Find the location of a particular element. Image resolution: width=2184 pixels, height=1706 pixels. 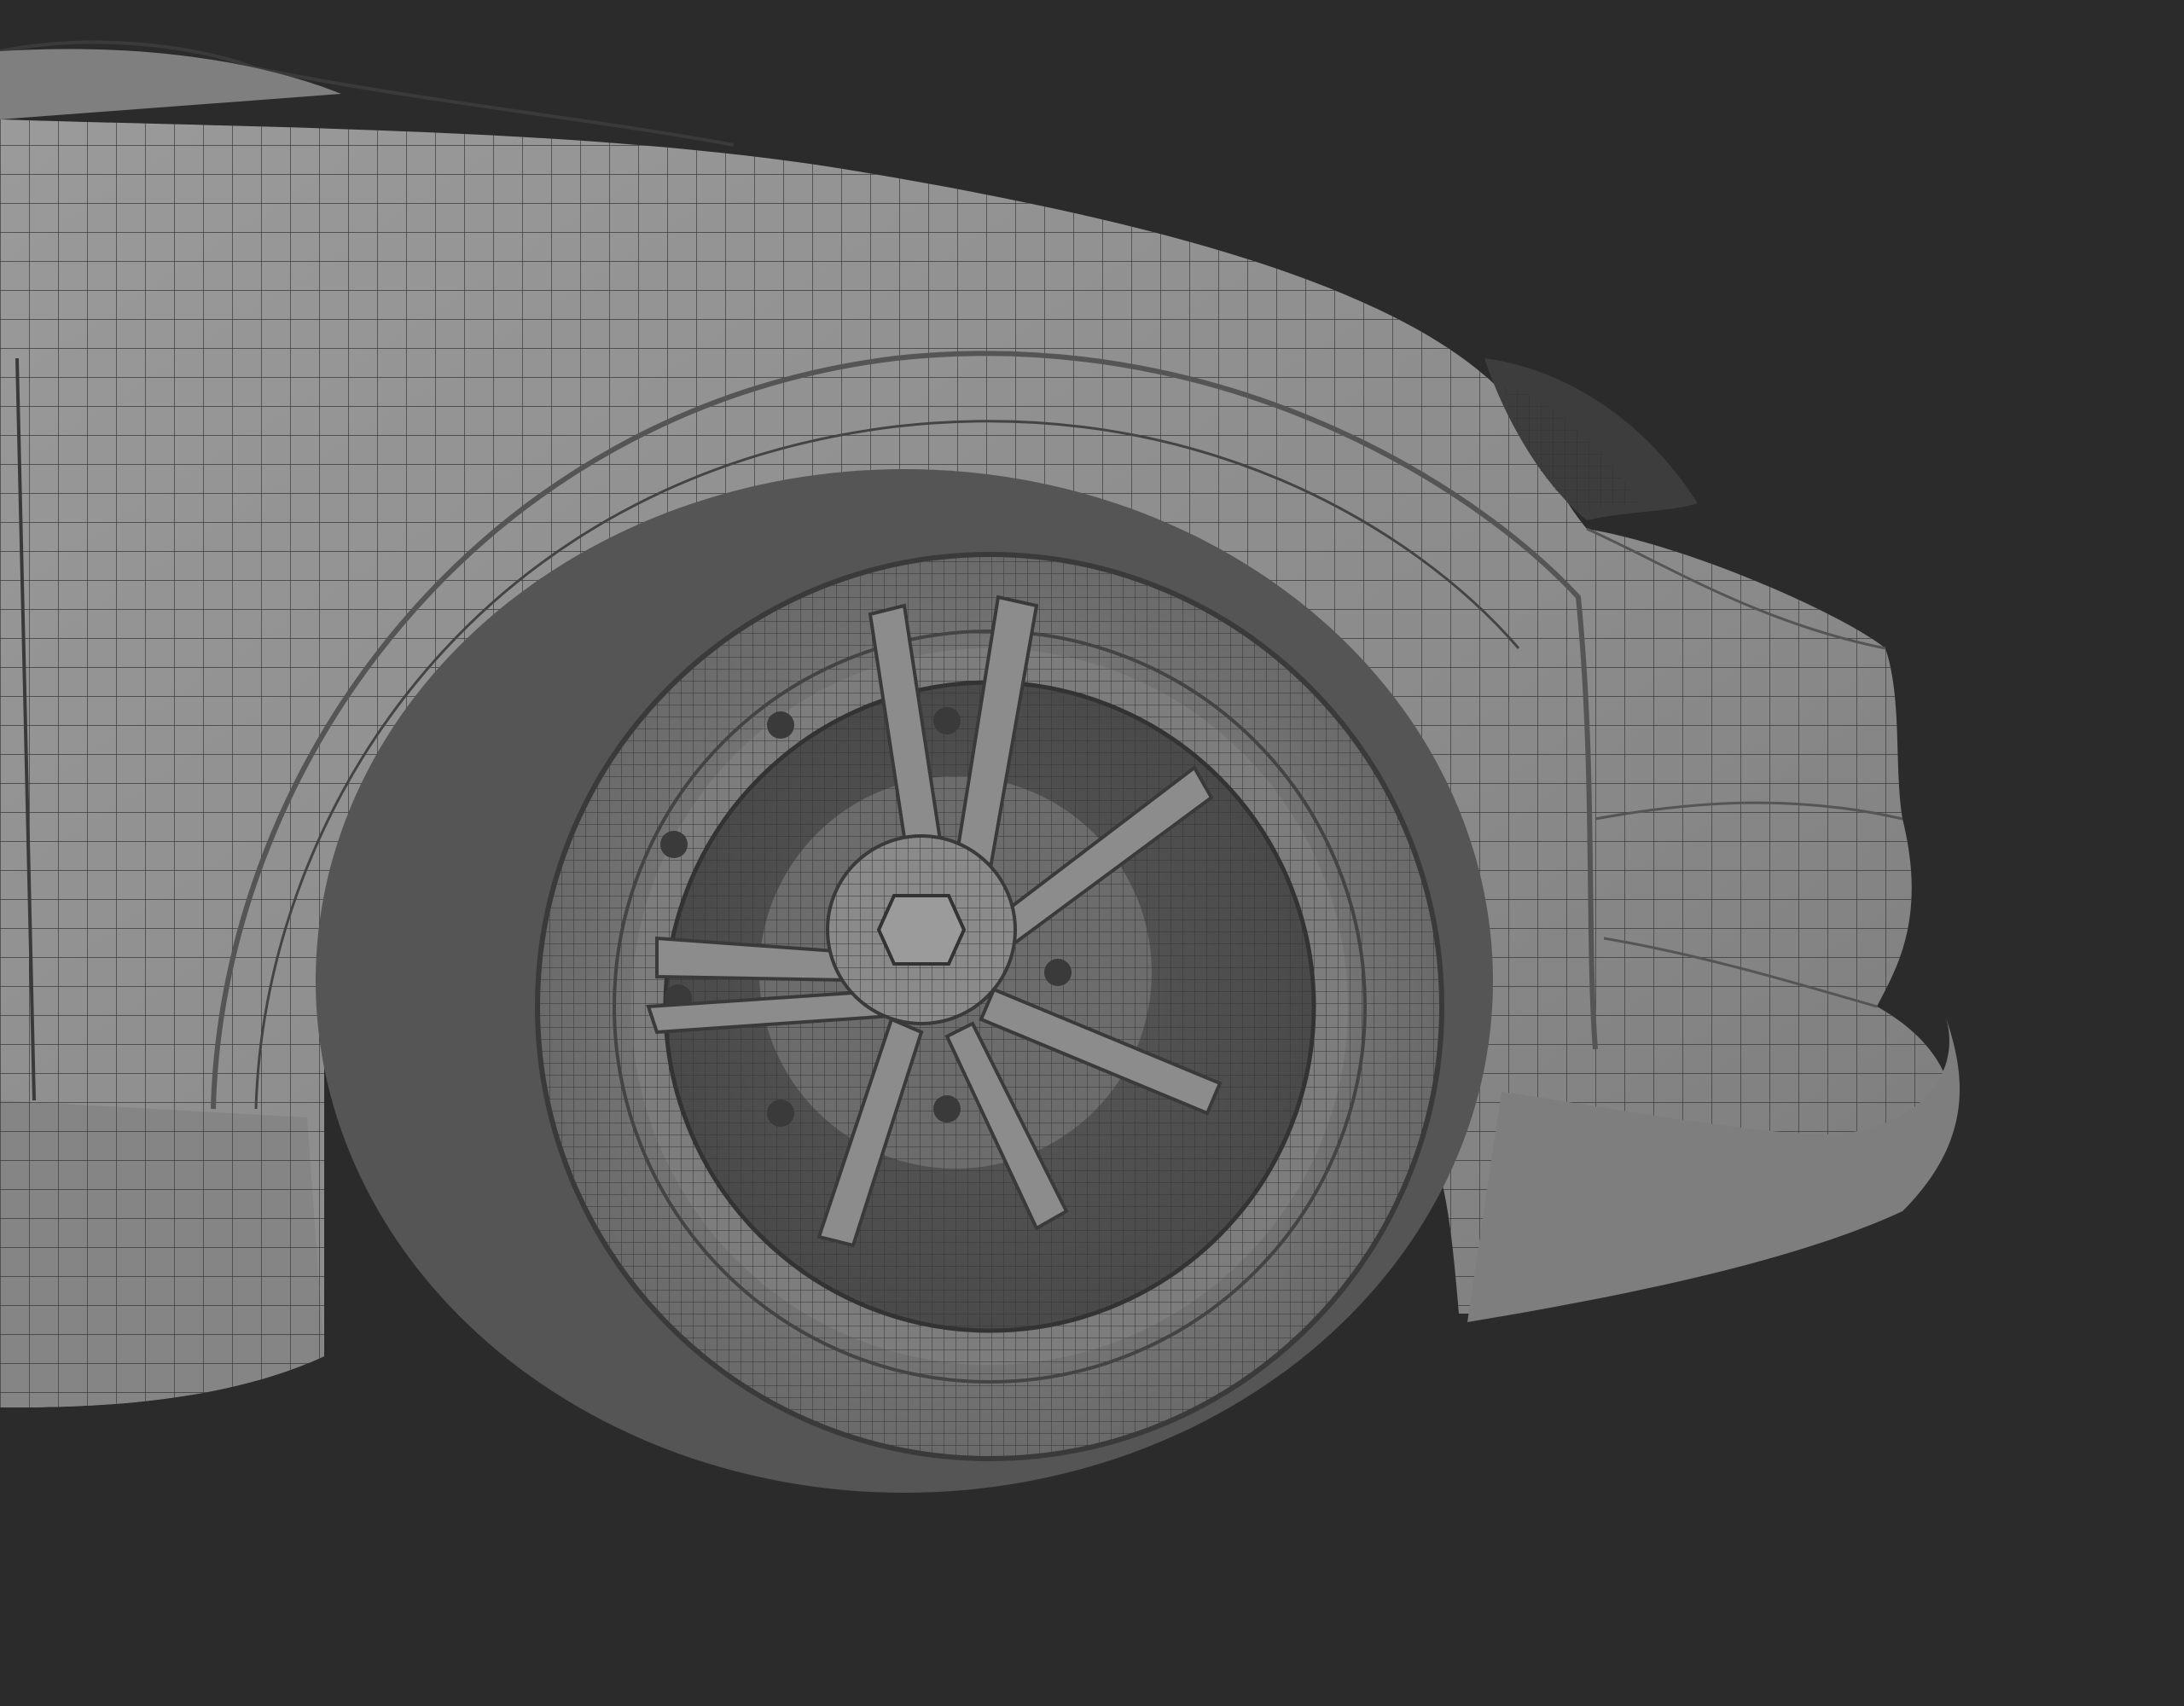

wheel-hub is located at coordinates (922, 929).